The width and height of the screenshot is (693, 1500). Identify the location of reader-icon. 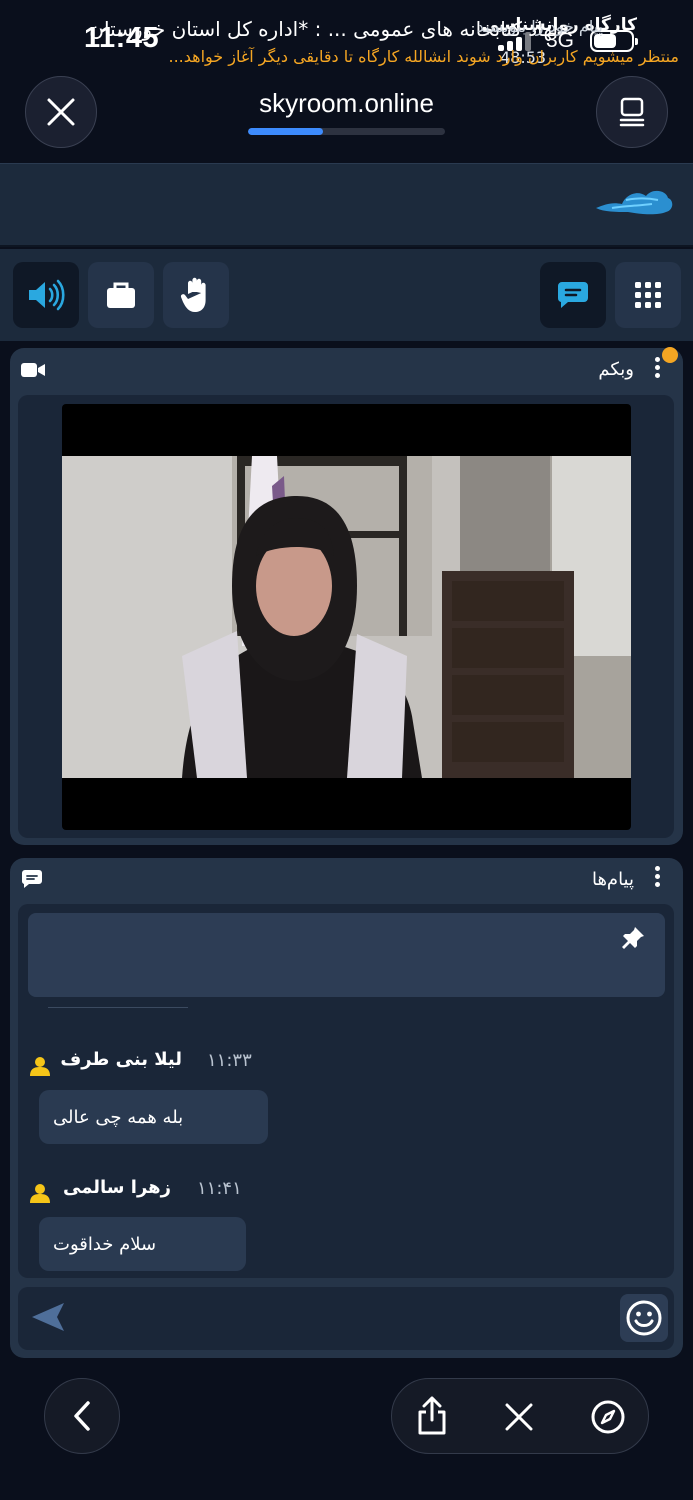
(632, 112).